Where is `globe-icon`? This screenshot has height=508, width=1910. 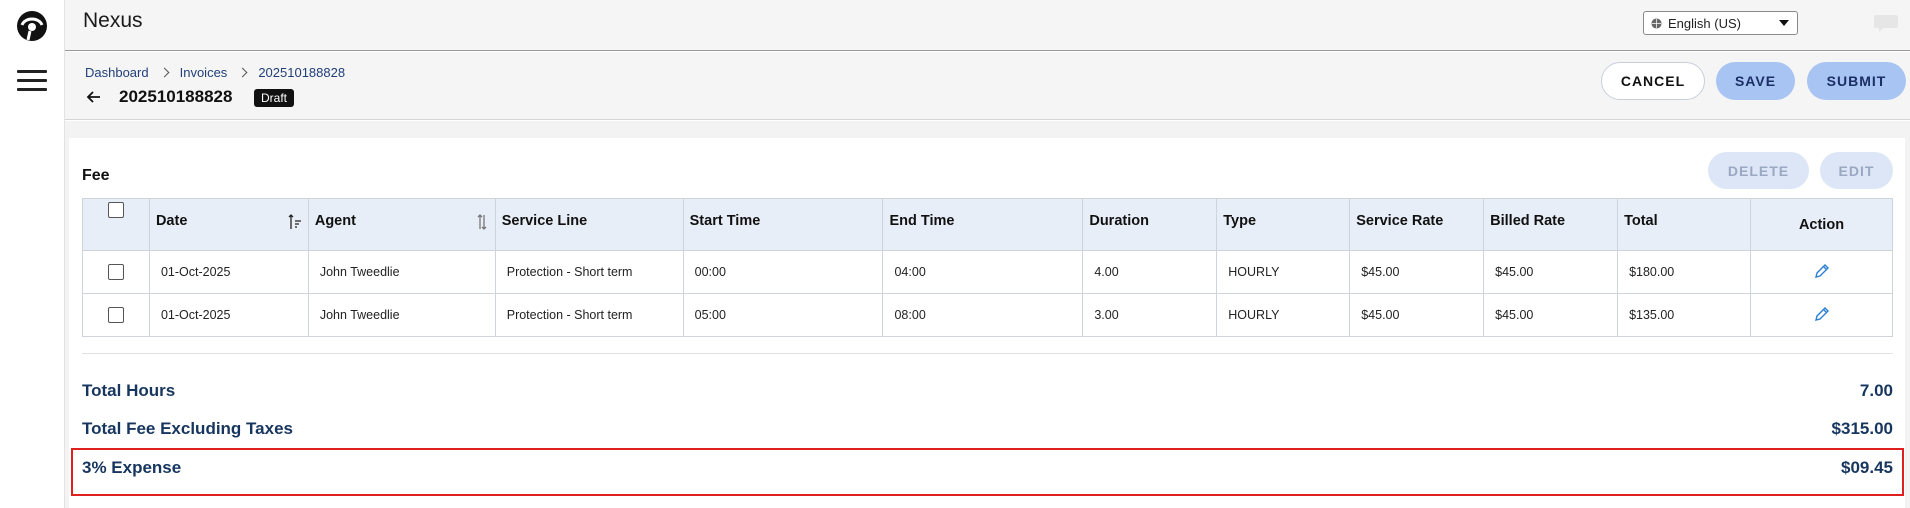 globe-icon is located at coordinates (1656, 23).